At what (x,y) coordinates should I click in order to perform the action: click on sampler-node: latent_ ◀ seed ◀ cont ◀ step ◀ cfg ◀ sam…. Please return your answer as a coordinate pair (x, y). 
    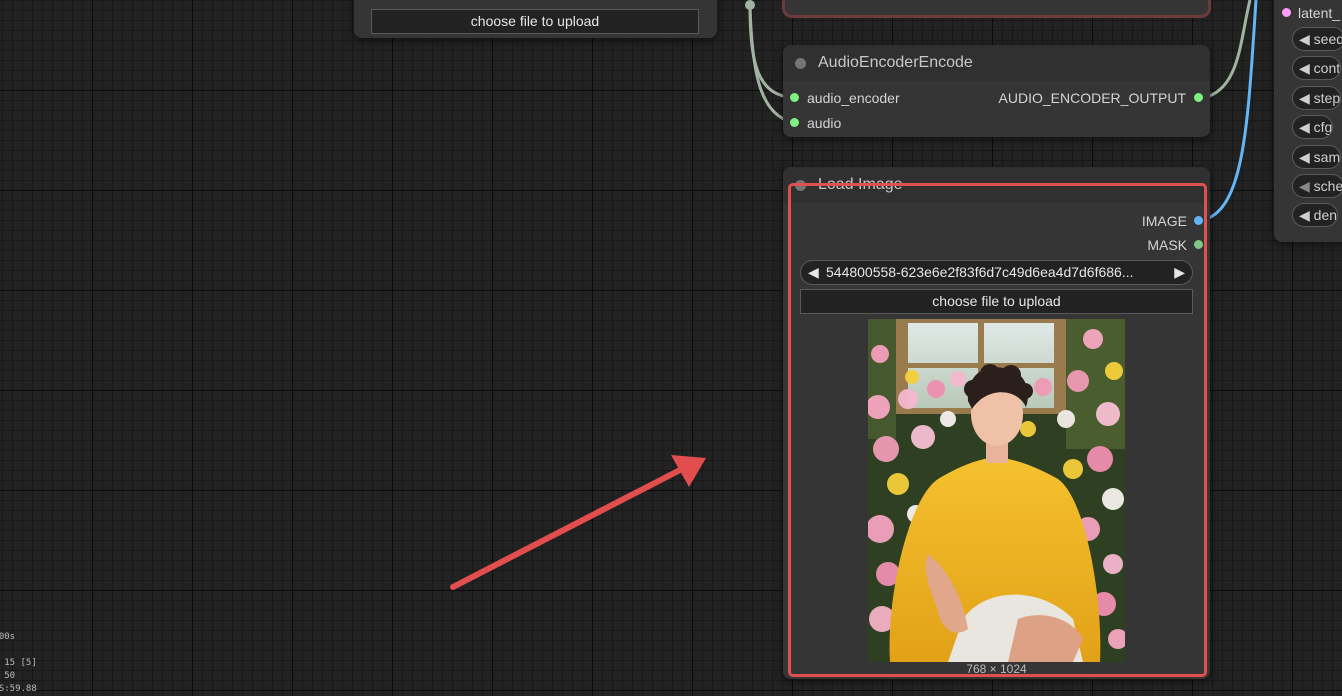
    Looking at the image, I should click on (1308, 121).